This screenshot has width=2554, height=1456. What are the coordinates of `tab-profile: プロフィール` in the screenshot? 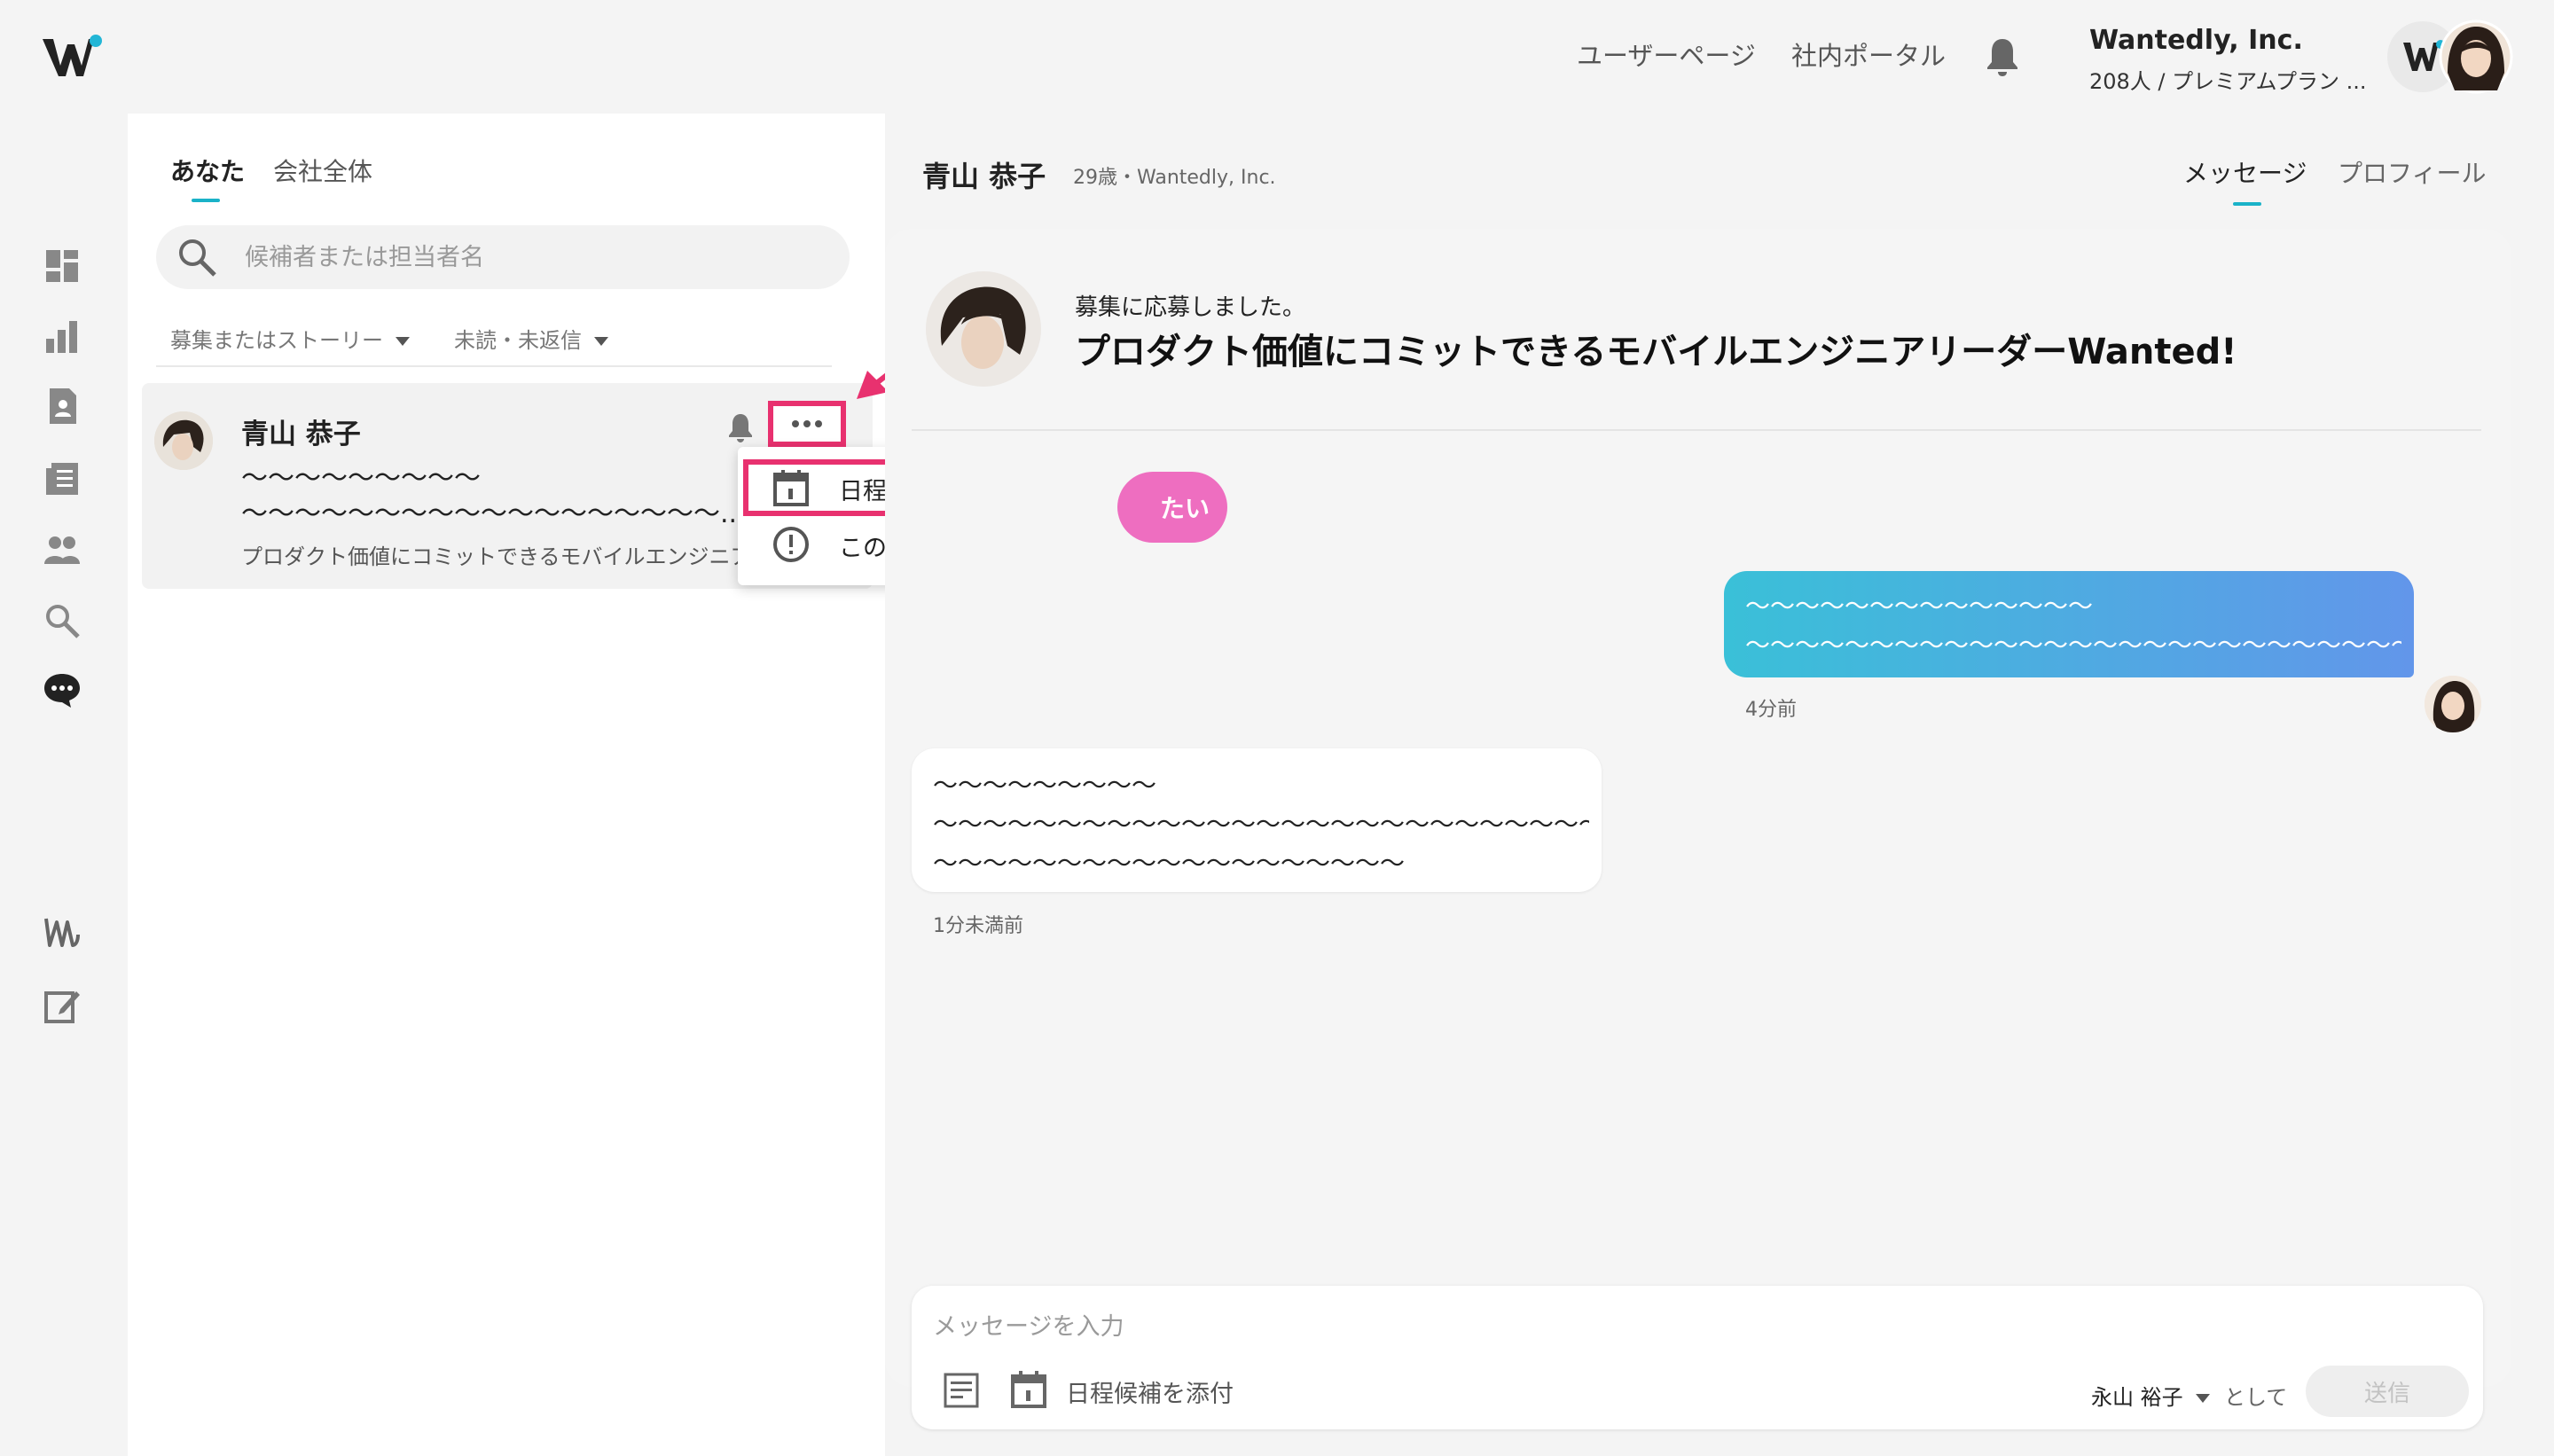 It's located at (2412, 172).